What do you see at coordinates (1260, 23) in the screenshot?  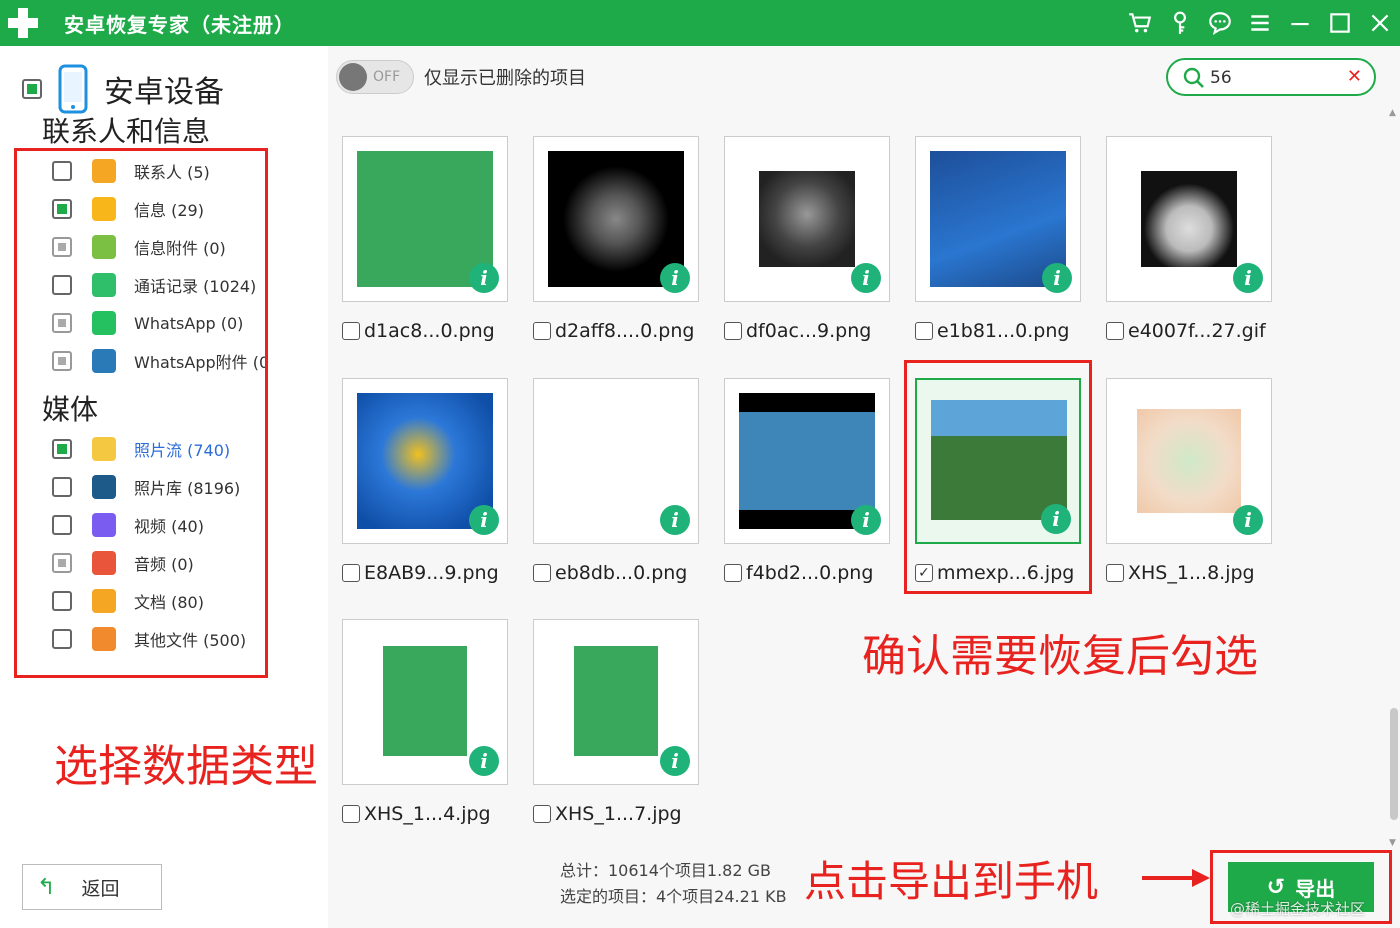 I see `menu-icon` at bounding box center [1260, 23].